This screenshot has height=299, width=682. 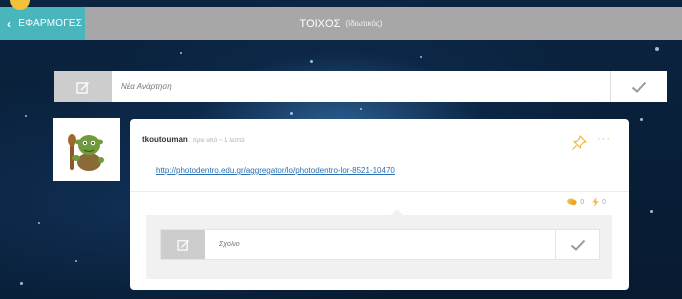 I want to click on comment-icon, so click(x=572, y=202).